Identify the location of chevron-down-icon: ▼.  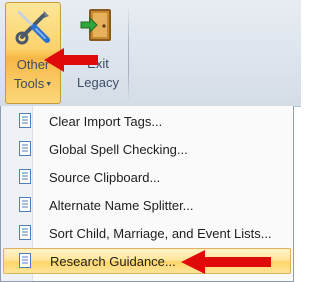
(49, 84).